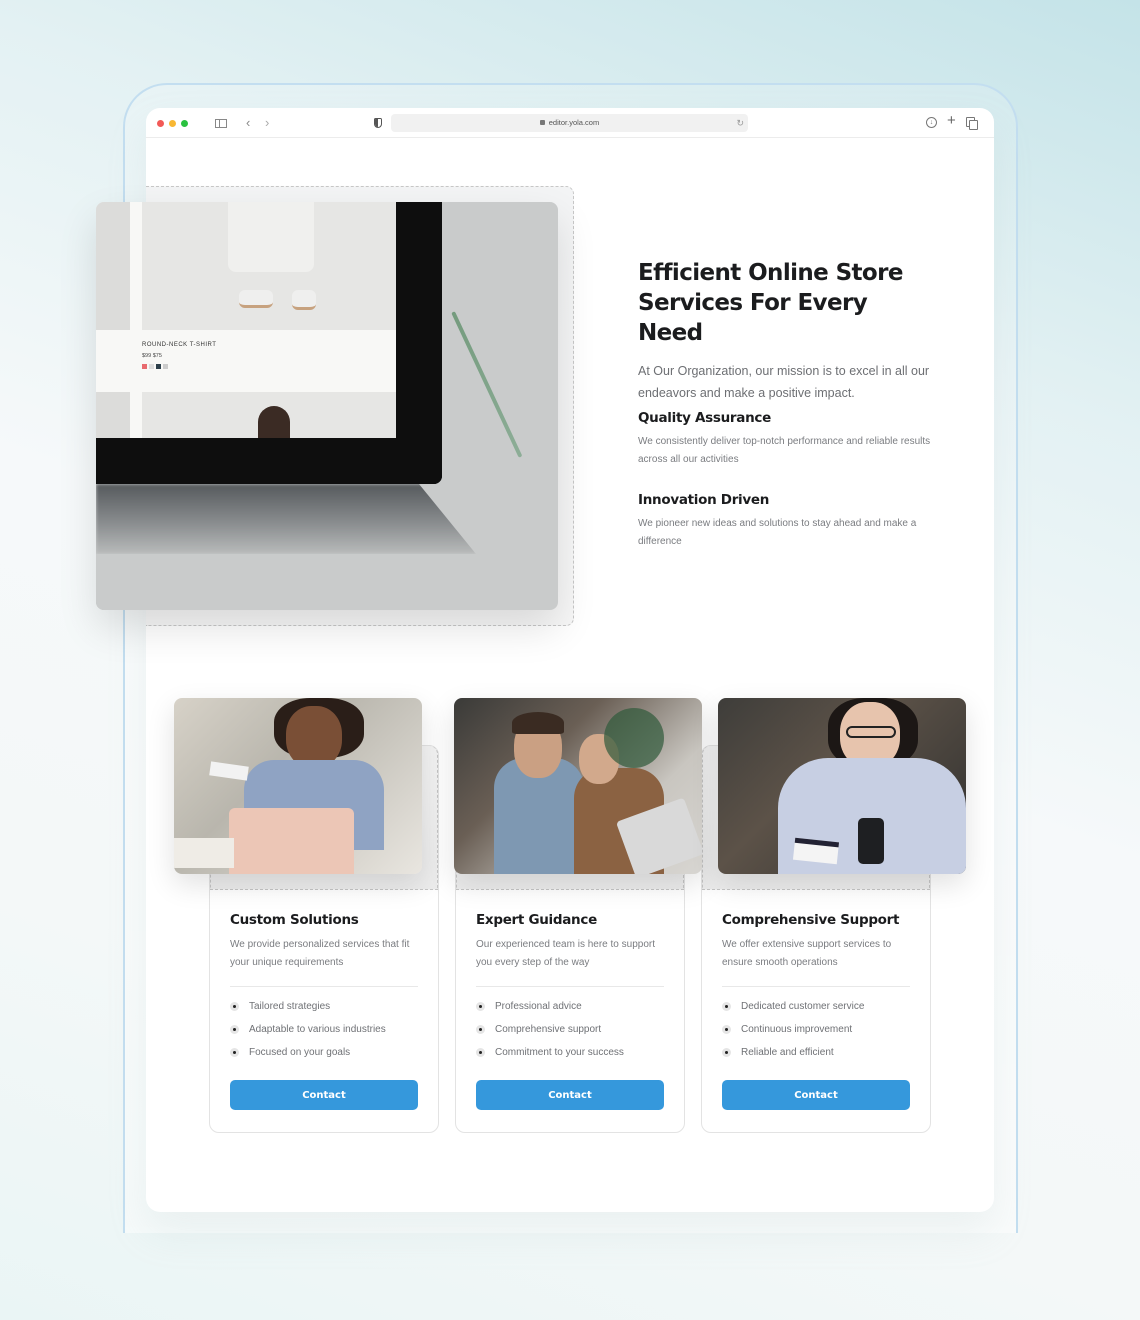 Image resolution: width=1140 pixels, height=1320 pixels. Describe the element at coordinates (324, 1058) in the screenshot. I see `list-item: Focused on your goals` at that location.